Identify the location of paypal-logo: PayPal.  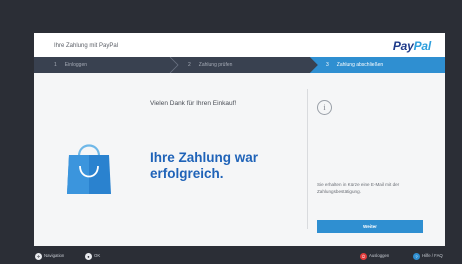
(411, 46).